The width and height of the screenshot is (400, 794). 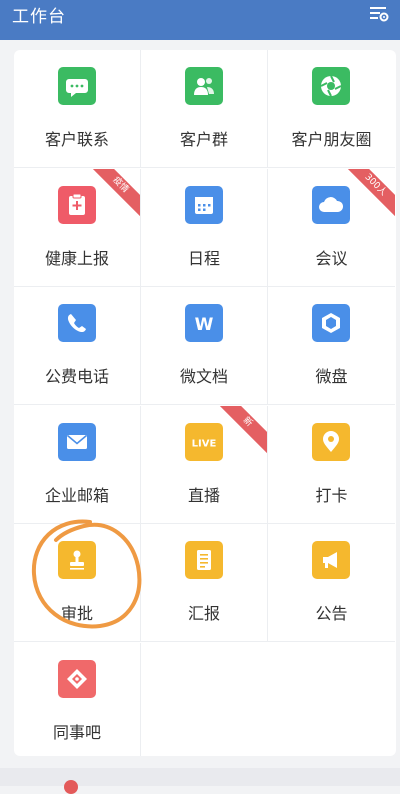 What do you see at coordinates (200, 777) in the screenshot?
I see `bottom-tab-bar` at bounding box center [200, 777].